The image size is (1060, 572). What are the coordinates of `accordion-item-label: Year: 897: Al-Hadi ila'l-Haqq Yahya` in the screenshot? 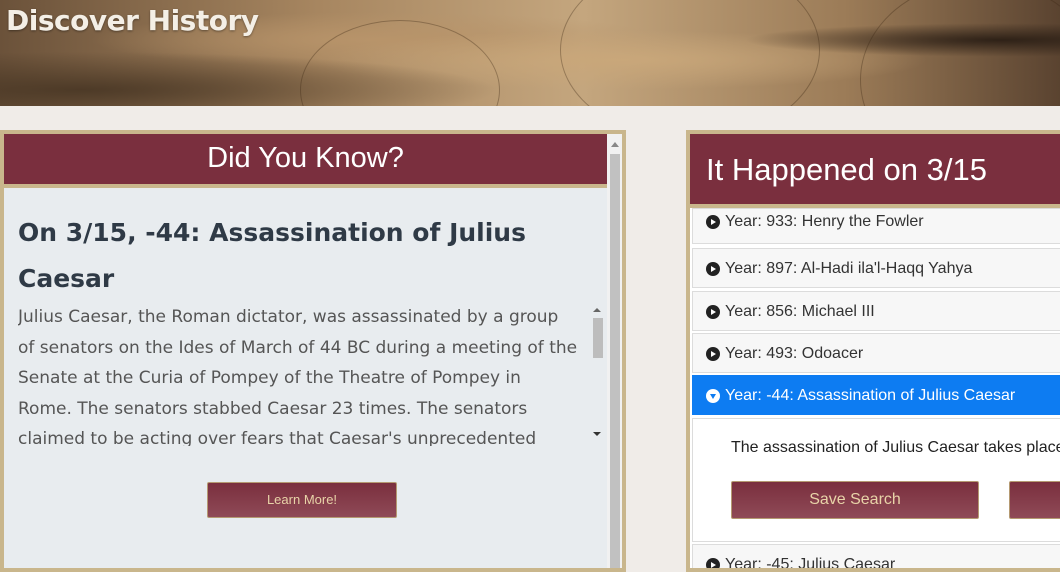 It's located at (849, 268).